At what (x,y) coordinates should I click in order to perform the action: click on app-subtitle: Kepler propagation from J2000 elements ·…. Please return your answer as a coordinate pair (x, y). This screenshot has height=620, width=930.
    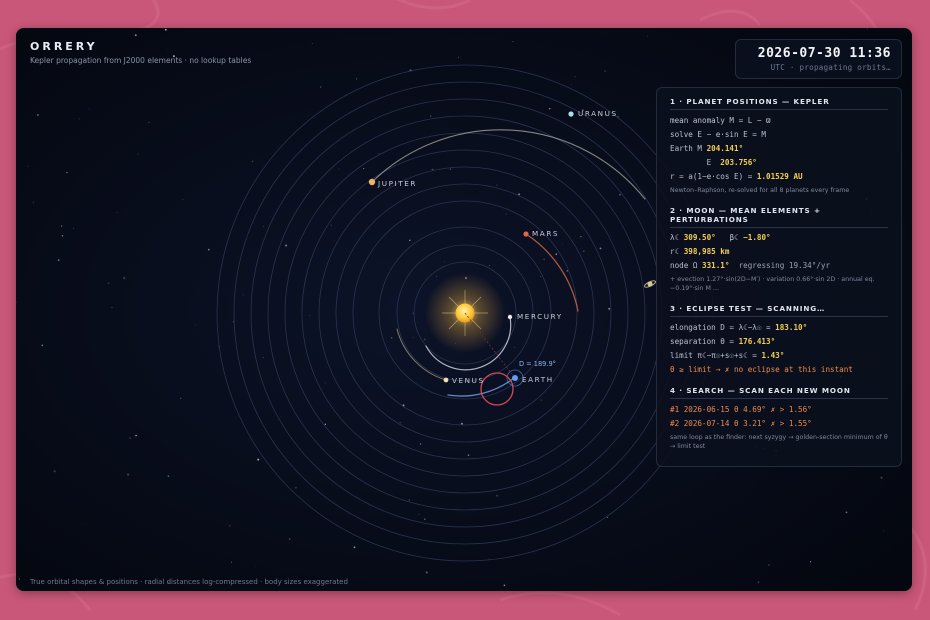
    Looking at the image, I should click on (141, 60).